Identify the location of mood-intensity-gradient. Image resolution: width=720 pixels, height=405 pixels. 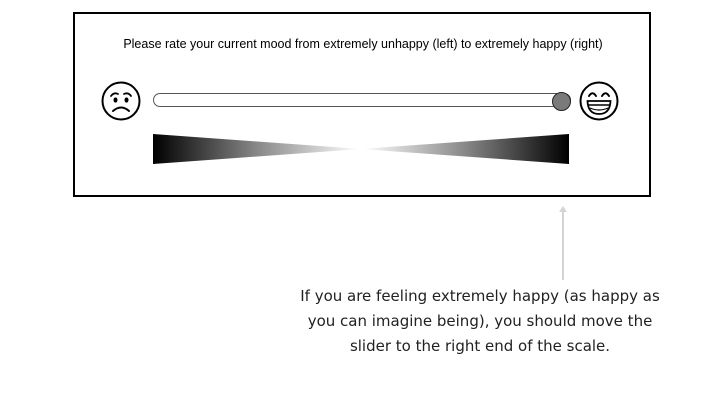
(361, 149).